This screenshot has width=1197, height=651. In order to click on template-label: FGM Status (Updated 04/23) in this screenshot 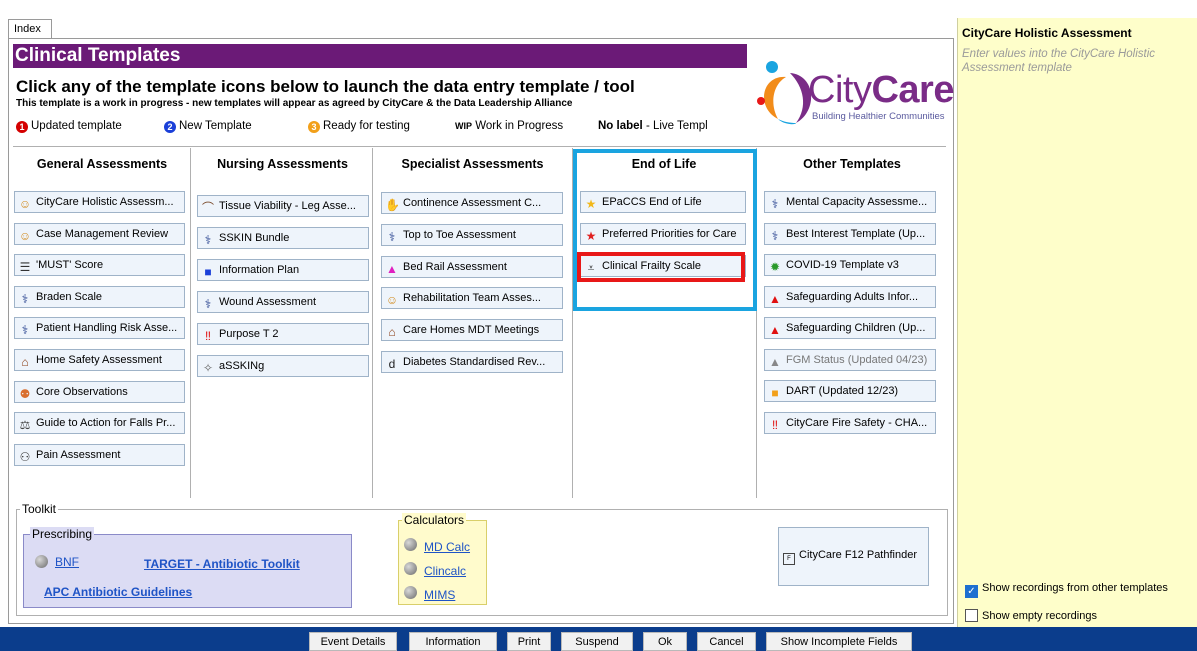, I will do `click(857, 360)`.